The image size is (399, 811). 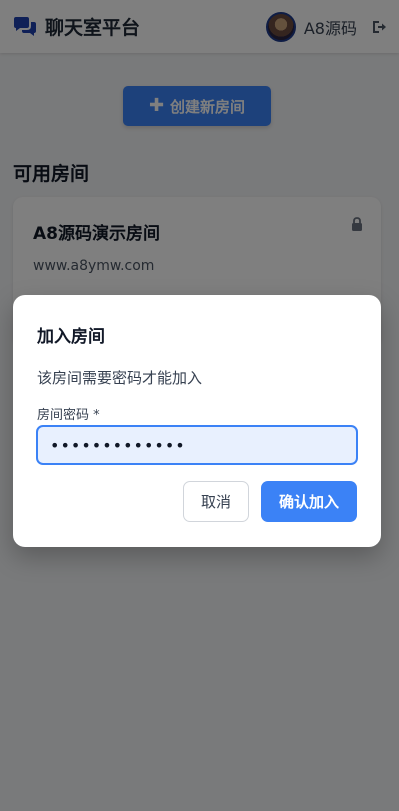 I want to click on password-input, so click(x=197, y=445).